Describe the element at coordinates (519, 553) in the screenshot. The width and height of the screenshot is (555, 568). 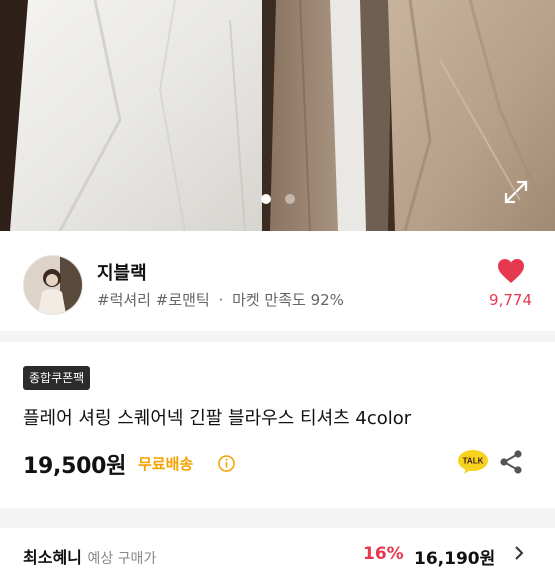
I see `chevron-right-icon` at that location.